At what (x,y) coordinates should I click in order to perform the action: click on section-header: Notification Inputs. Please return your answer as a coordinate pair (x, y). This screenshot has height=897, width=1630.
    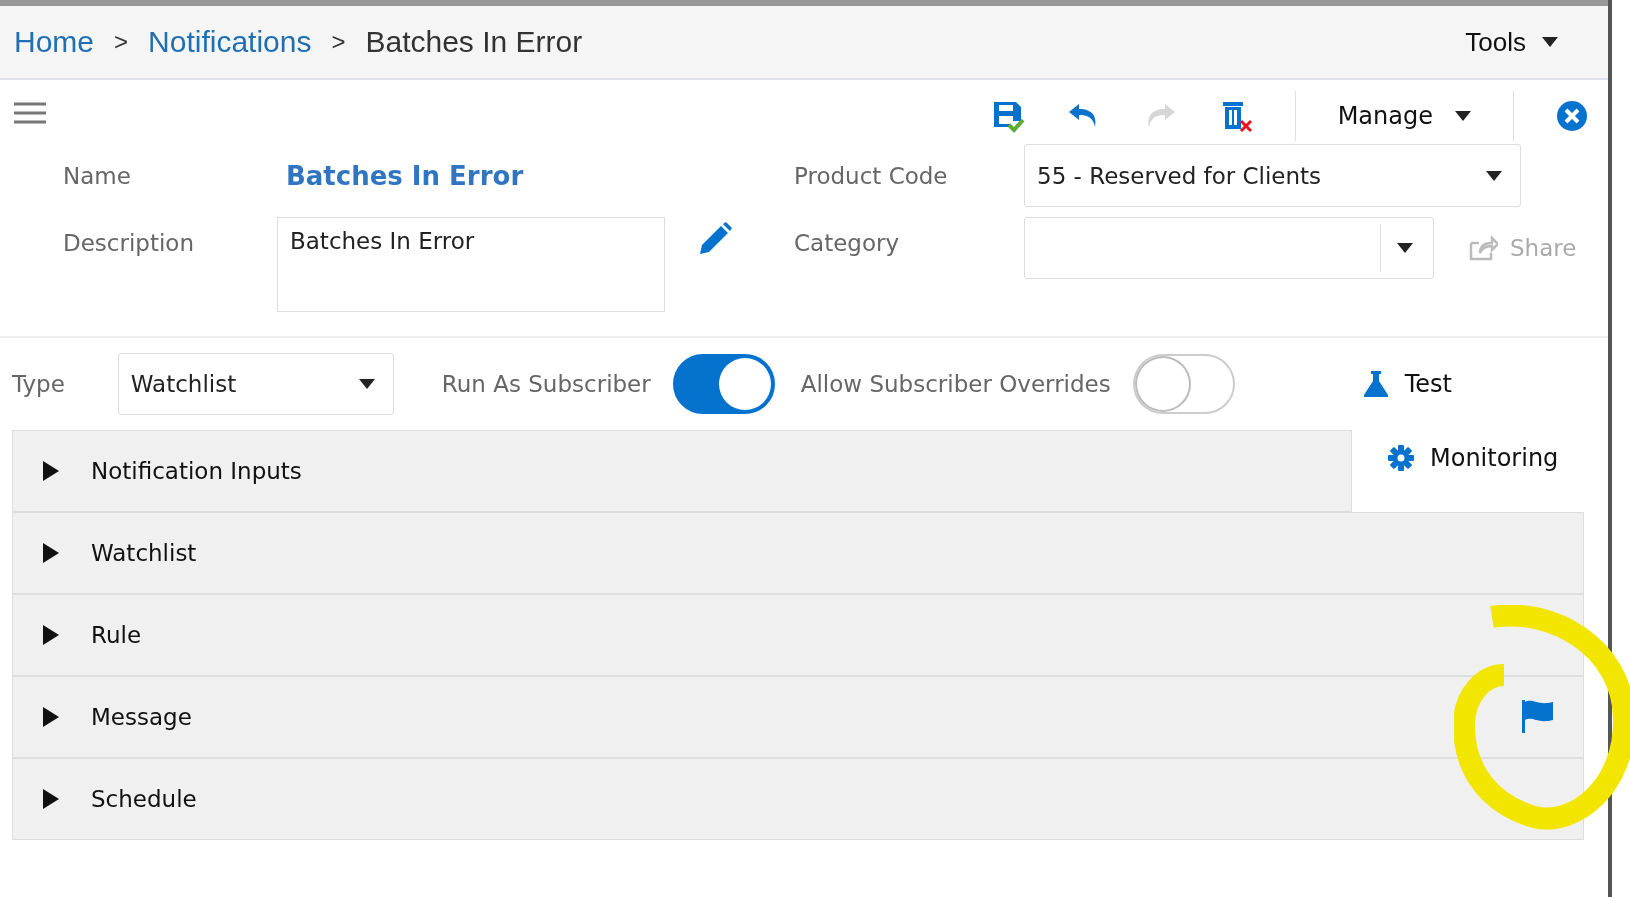
    Looking at the image, I should click on (682, 471).